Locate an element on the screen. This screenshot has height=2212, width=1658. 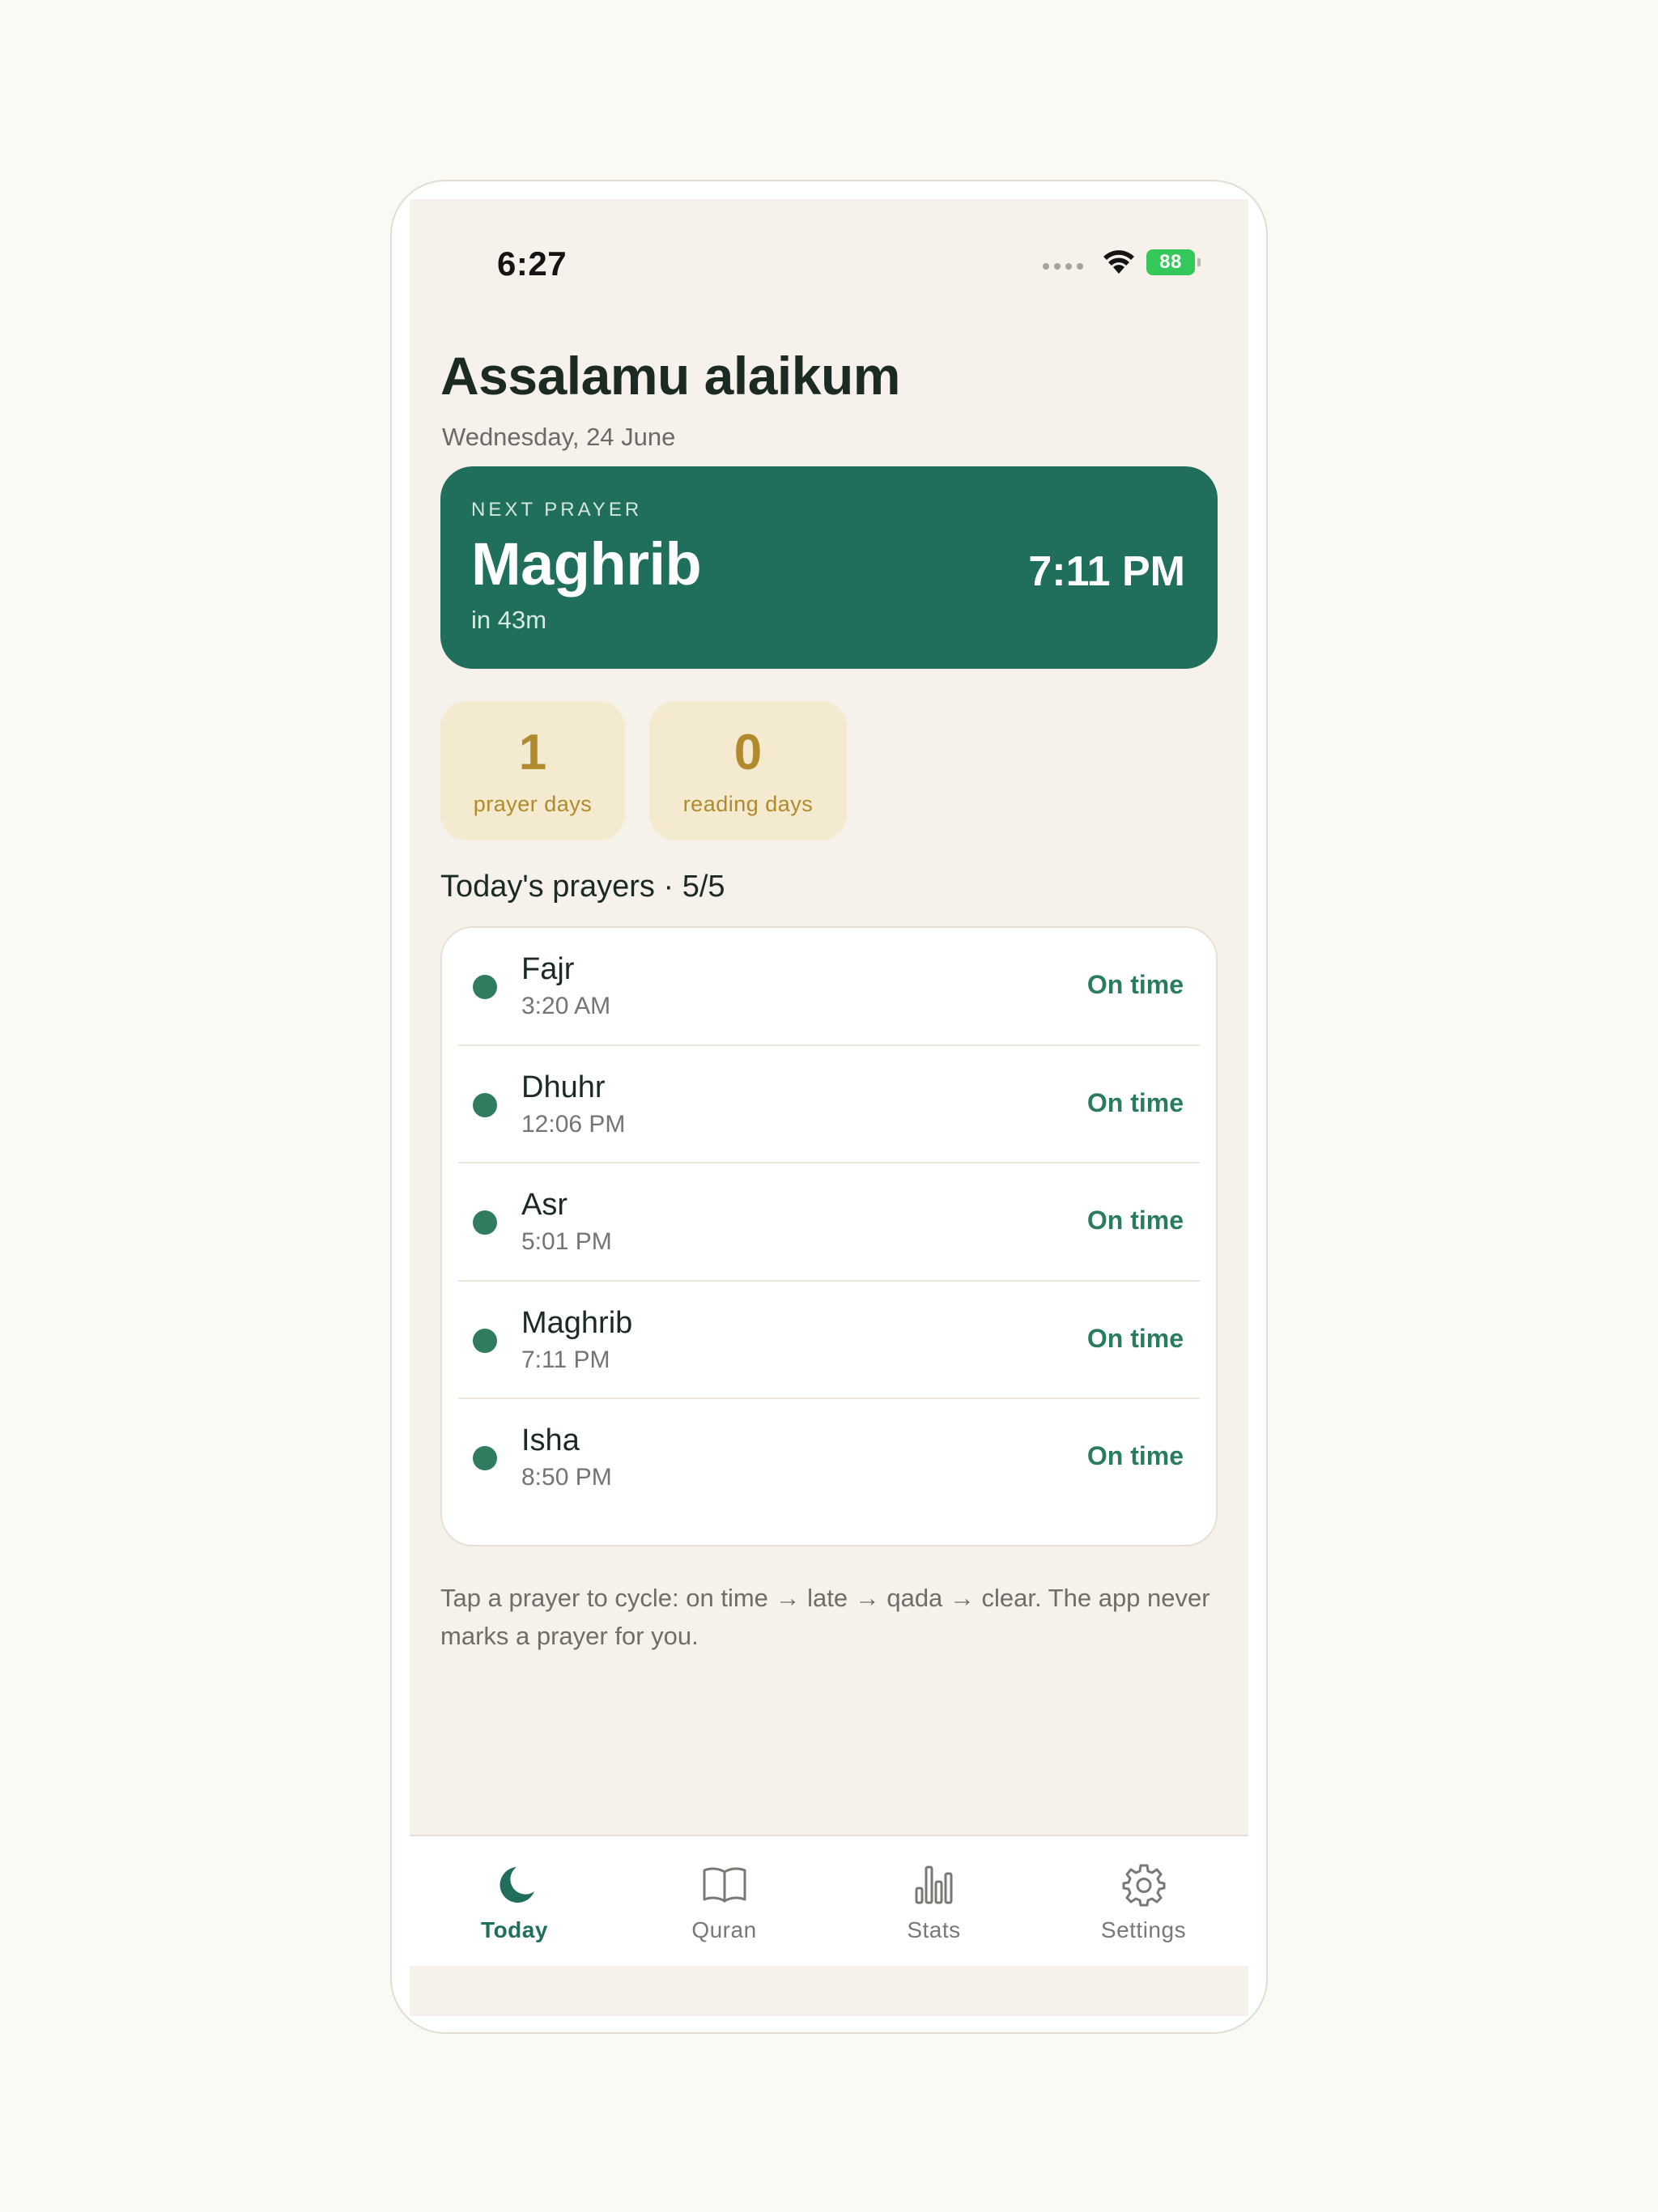
prayer-row-asr: Asr 5:01 PM On time is located at coordinates (829, 1222).